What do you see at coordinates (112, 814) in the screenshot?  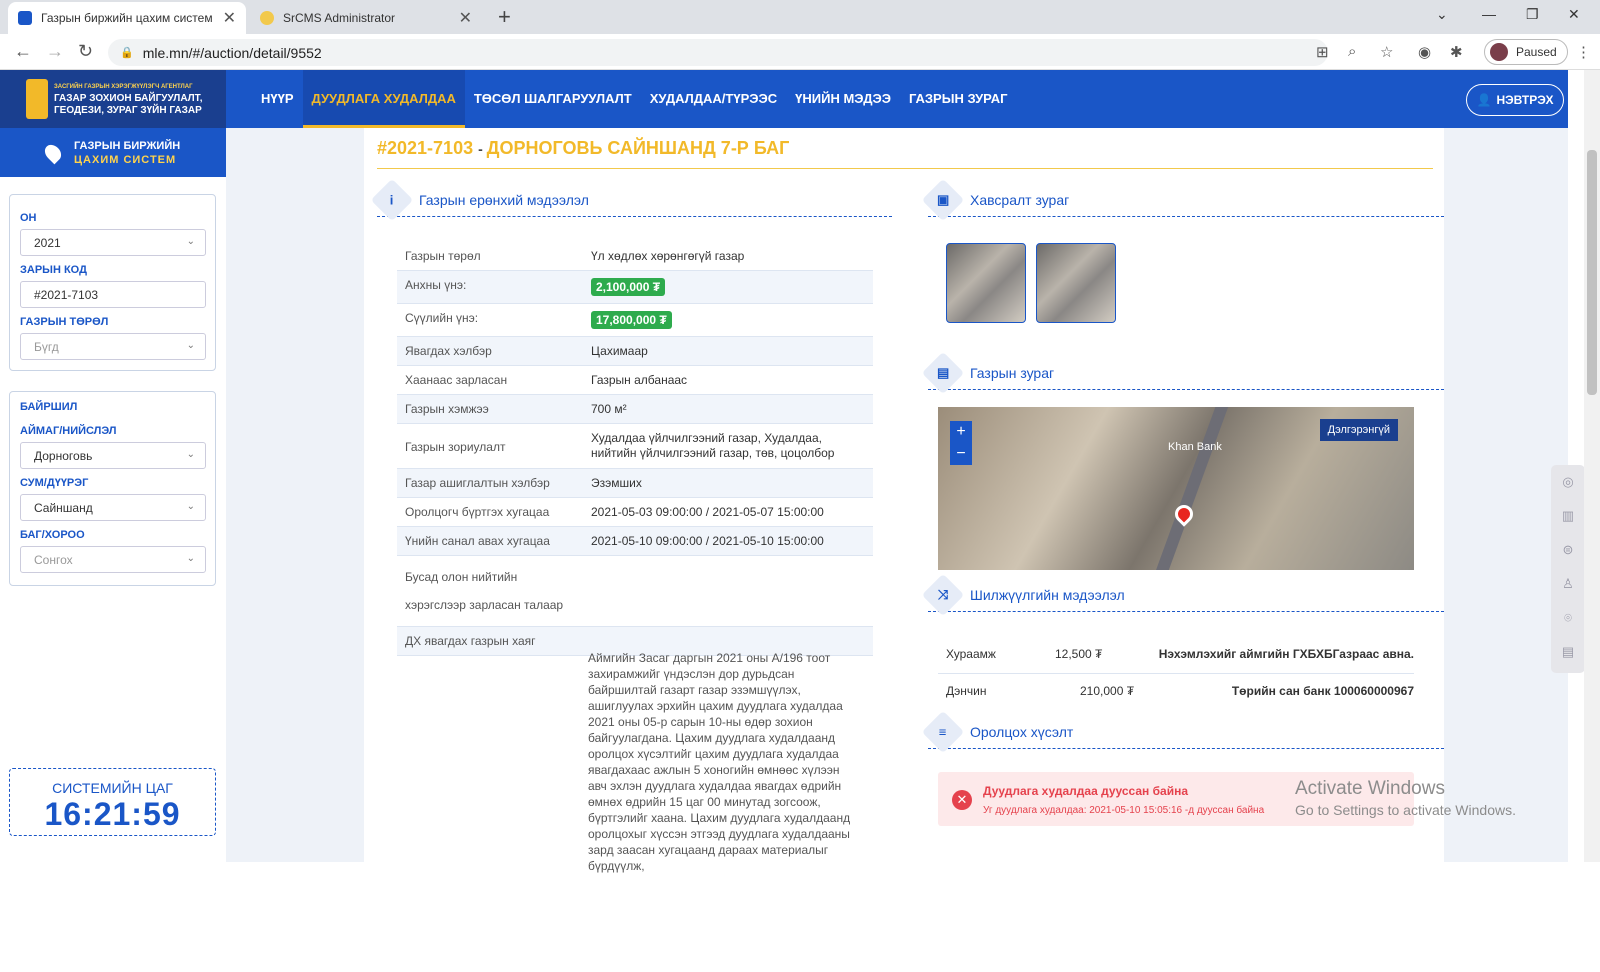 I see `clock-time: 16:21:59` at bounding box center [112, 814].